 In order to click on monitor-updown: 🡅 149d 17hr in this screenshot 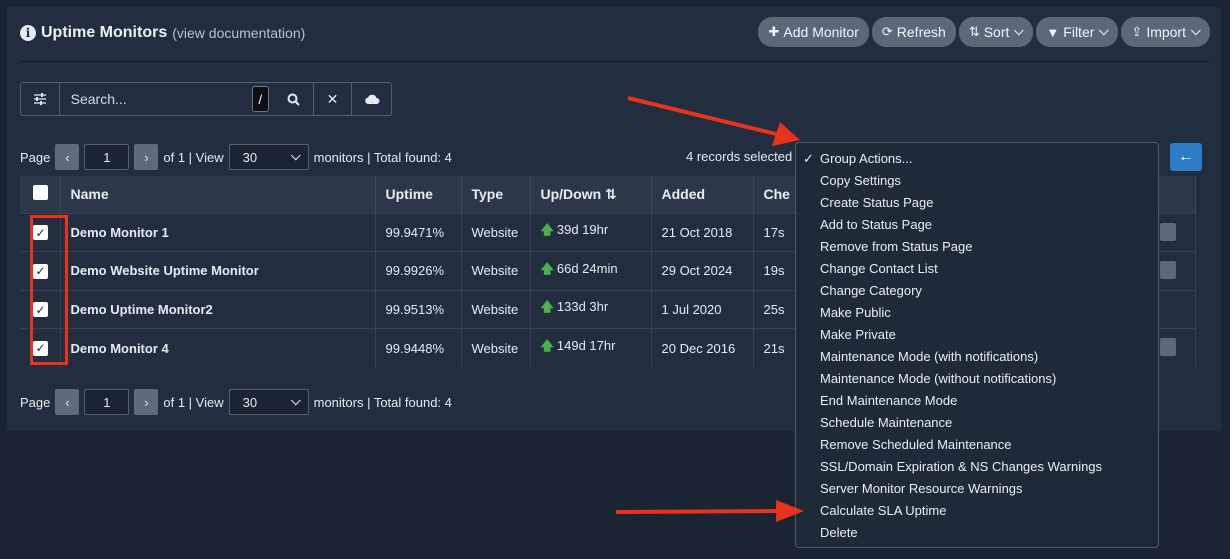, I will do `click(591, 347)`.